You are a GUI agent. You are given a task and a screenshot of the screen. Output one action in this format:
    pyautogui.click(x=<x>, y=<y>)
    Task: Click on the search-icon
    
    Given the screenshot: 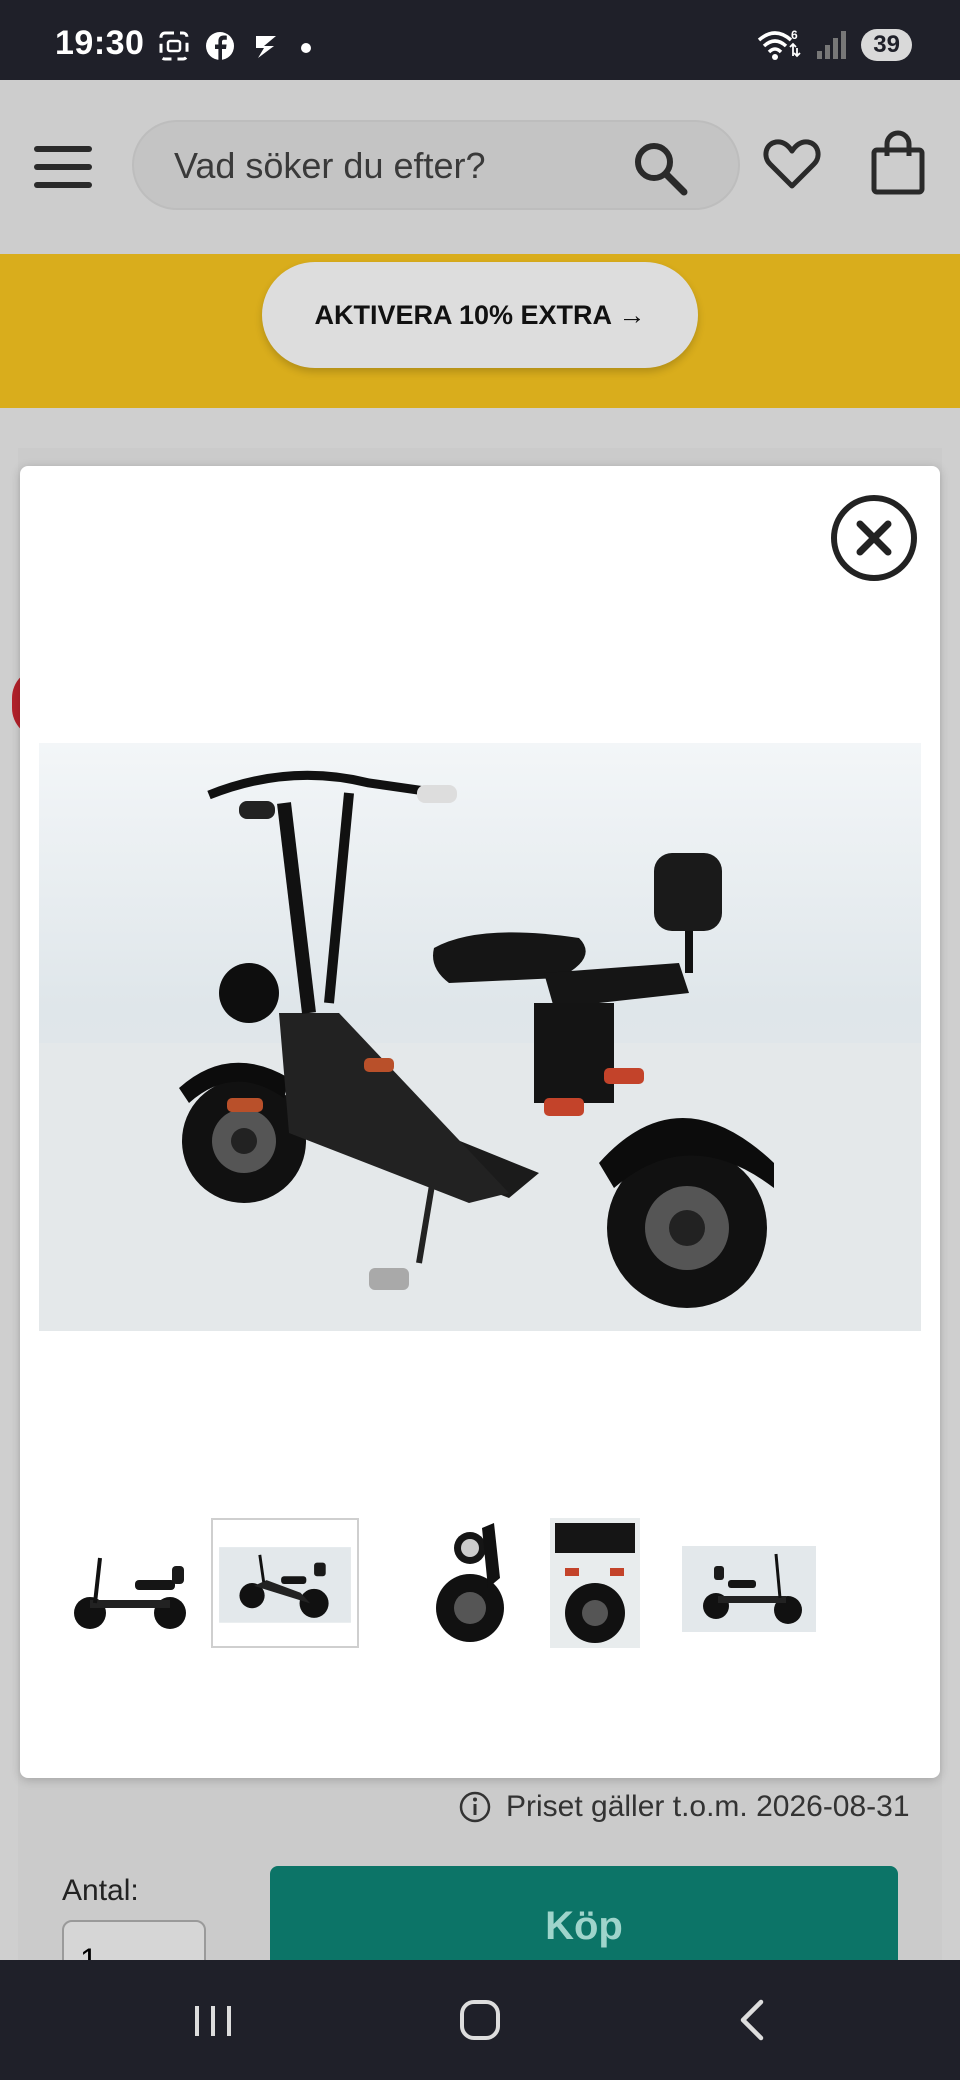 What is the action you would take?
    pyautogui.click(x=660, y=168)
    